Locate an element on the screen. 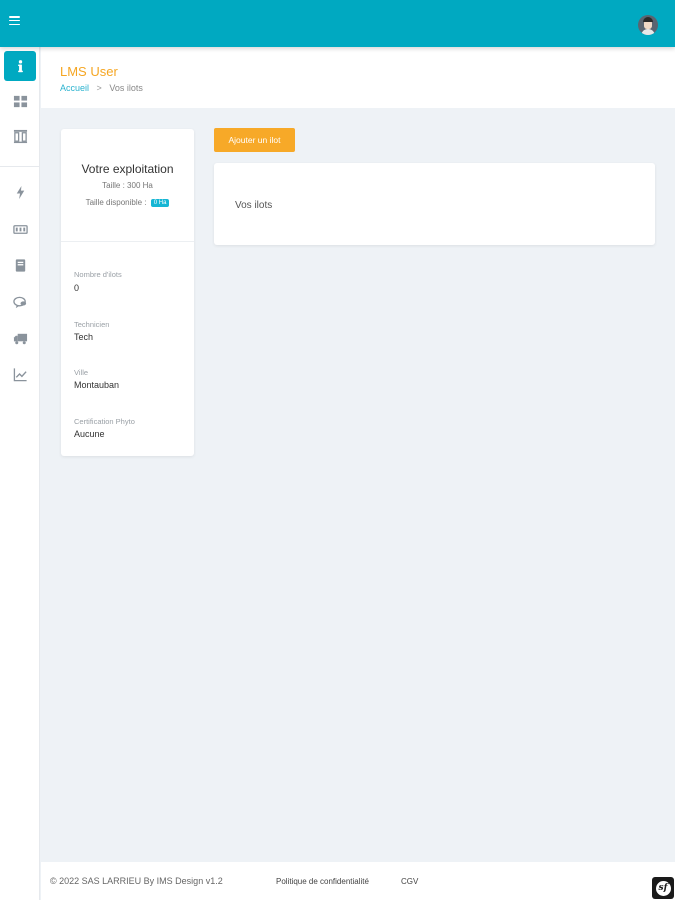 The image size is (675, 900). exploitation-size: Taille : 300 Ha is located at coordinates (127, 185).